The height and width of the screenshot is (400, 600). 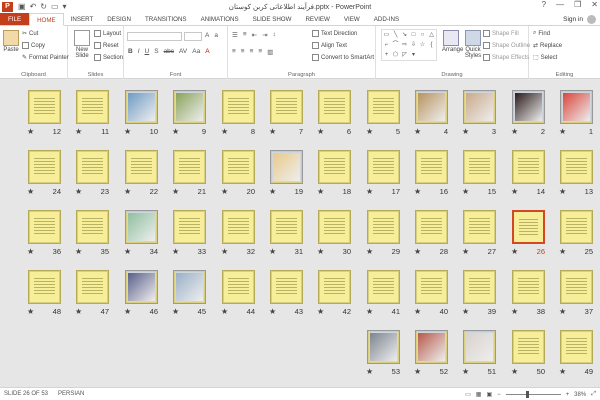 I want to click on numbering-icon: ≡, so click(x=245, y=35).